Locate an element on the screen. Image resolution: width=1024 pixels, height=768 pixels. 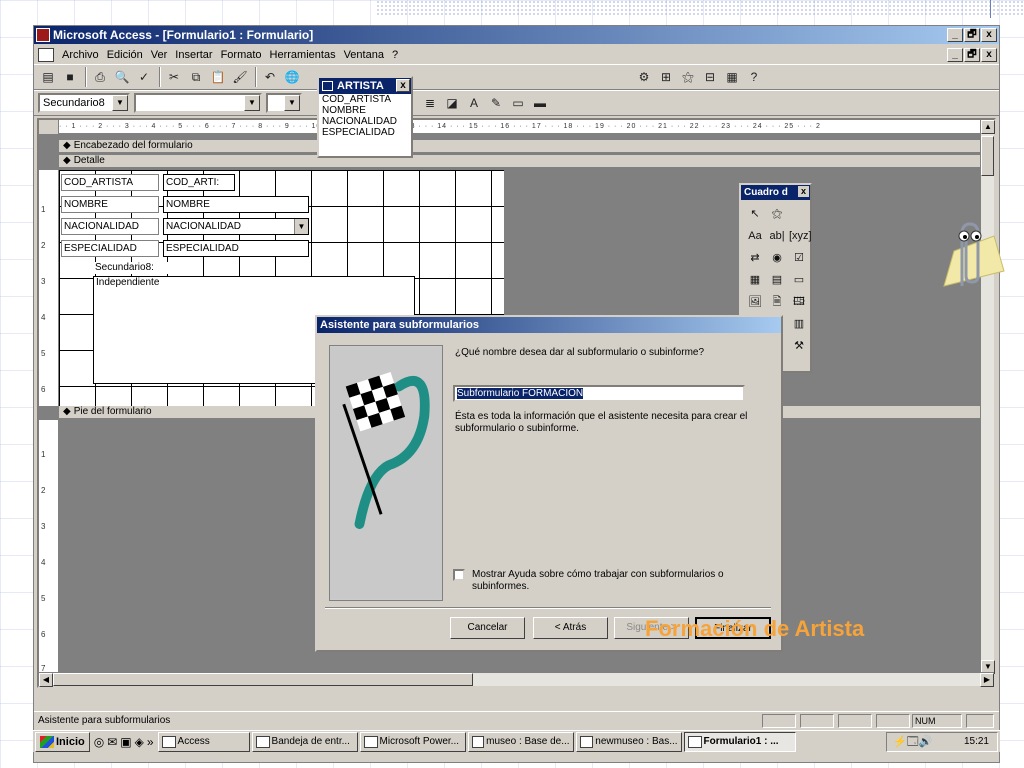
section-detail-bar: ◆ Detalle is located at coordinates (525, 161).